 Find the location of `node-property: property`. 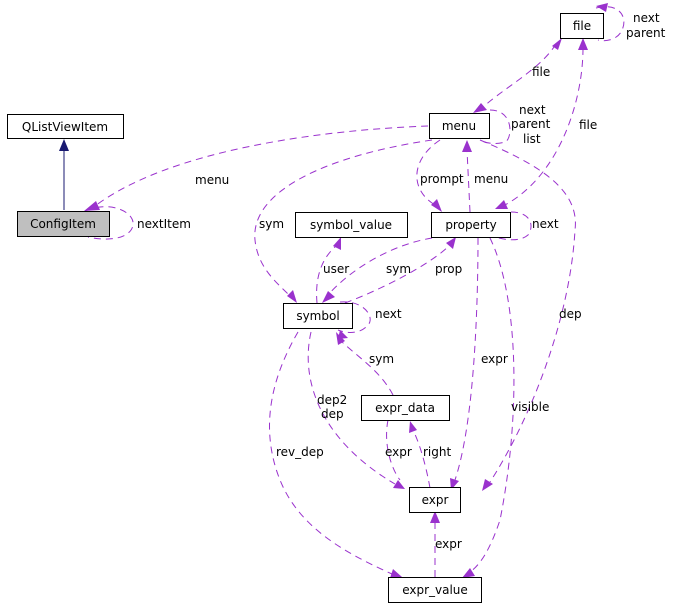

node-property: property is located at coordinates (471, 225).